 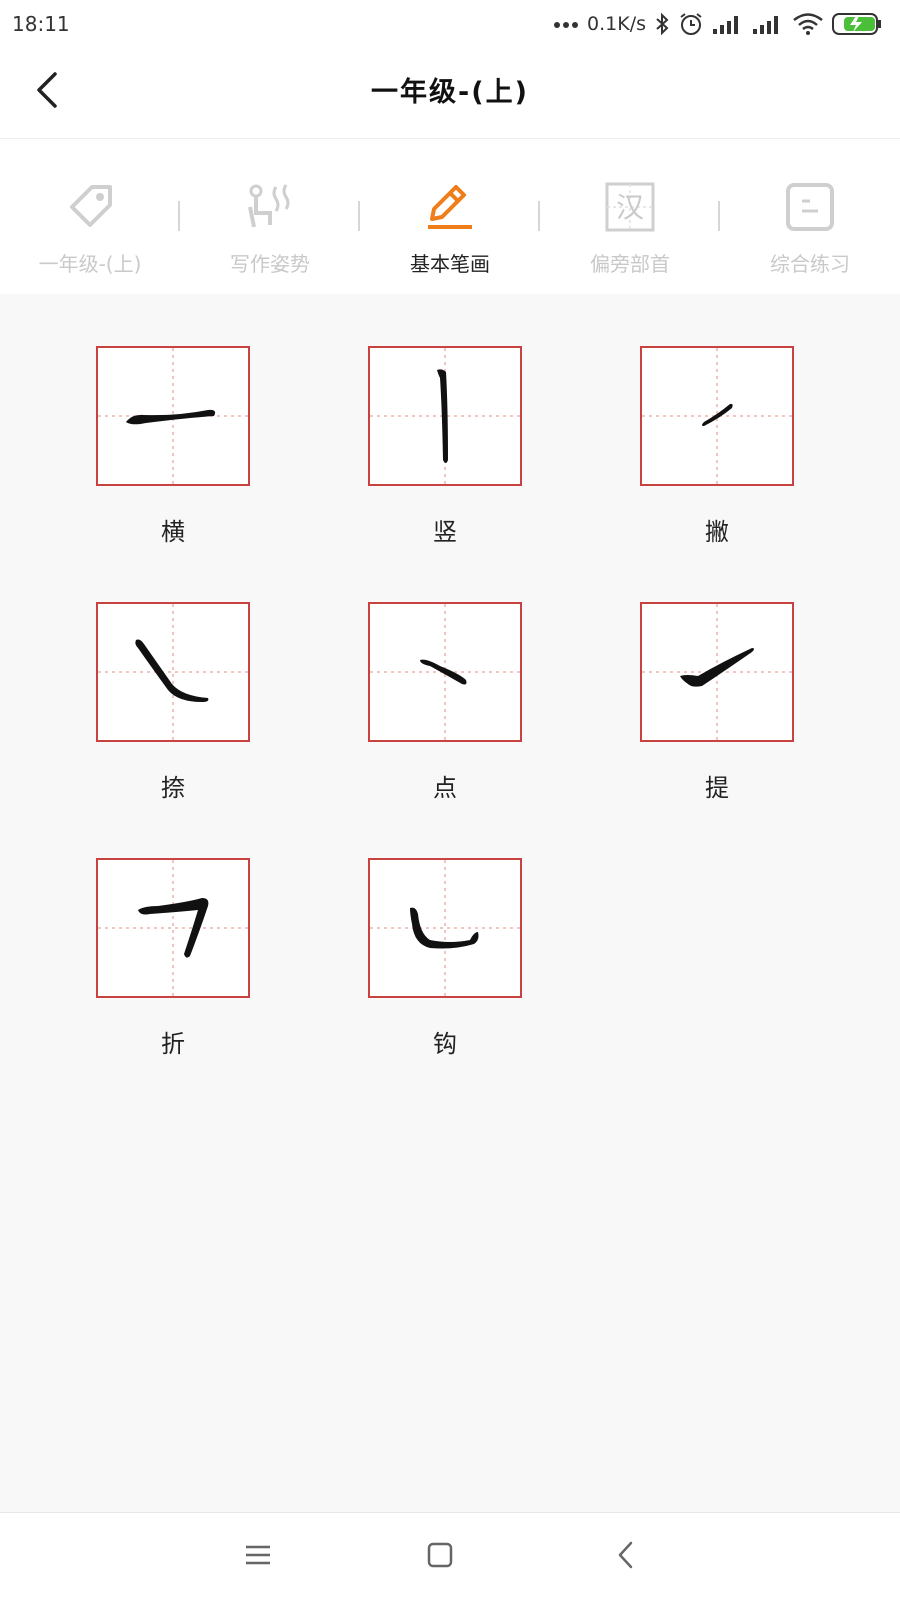 I want to click on header: 一年级-(上), so click(x=450, y=93).